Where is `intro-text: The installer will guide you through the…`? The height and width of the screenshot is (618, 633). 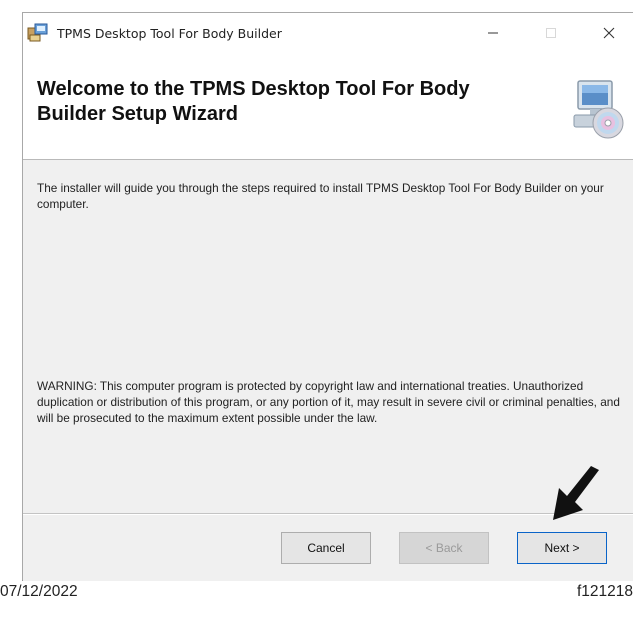 intro-text: The installer will guide you through the… is located at coordinates (320, 196).